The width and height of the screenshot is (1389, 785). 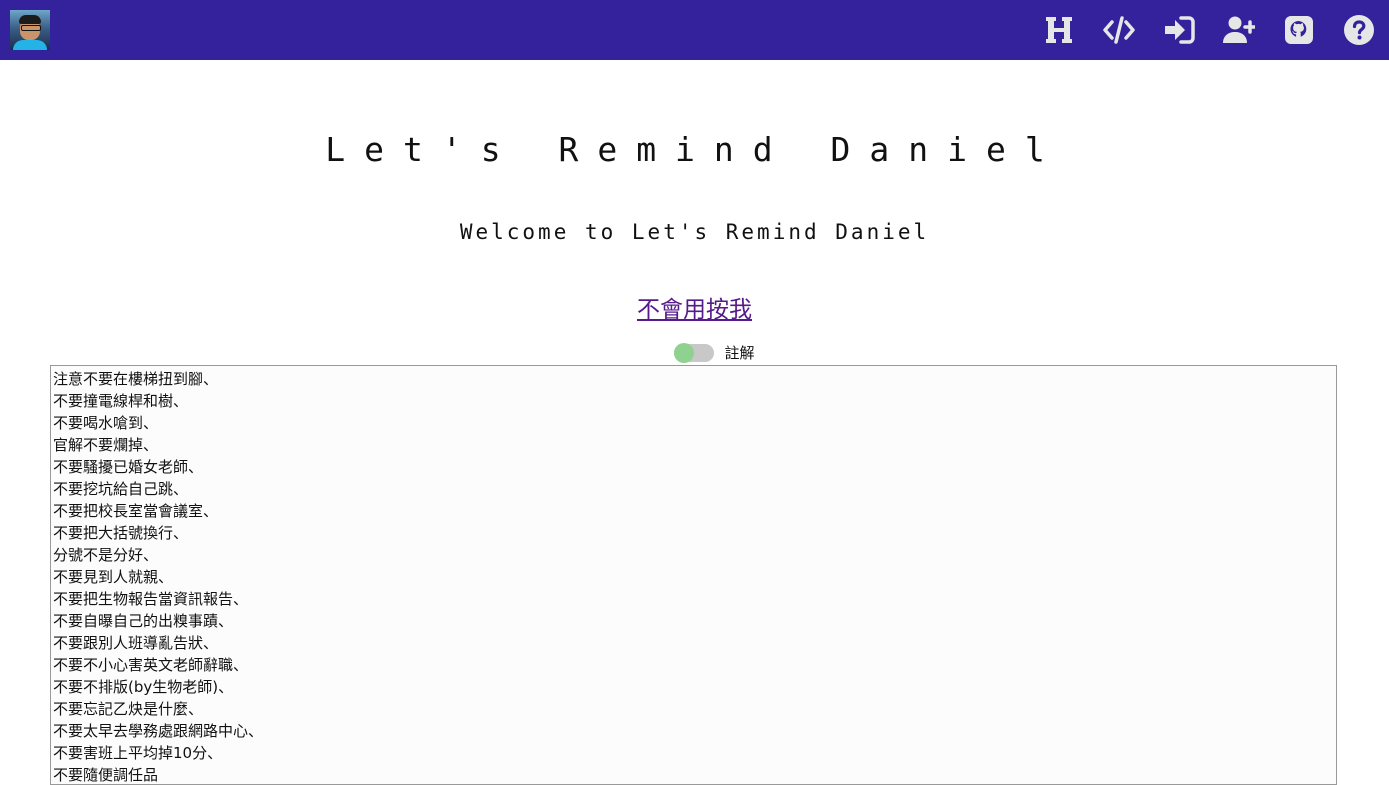 I want to click on sign-in-icon, so click(x=1179, y=30).